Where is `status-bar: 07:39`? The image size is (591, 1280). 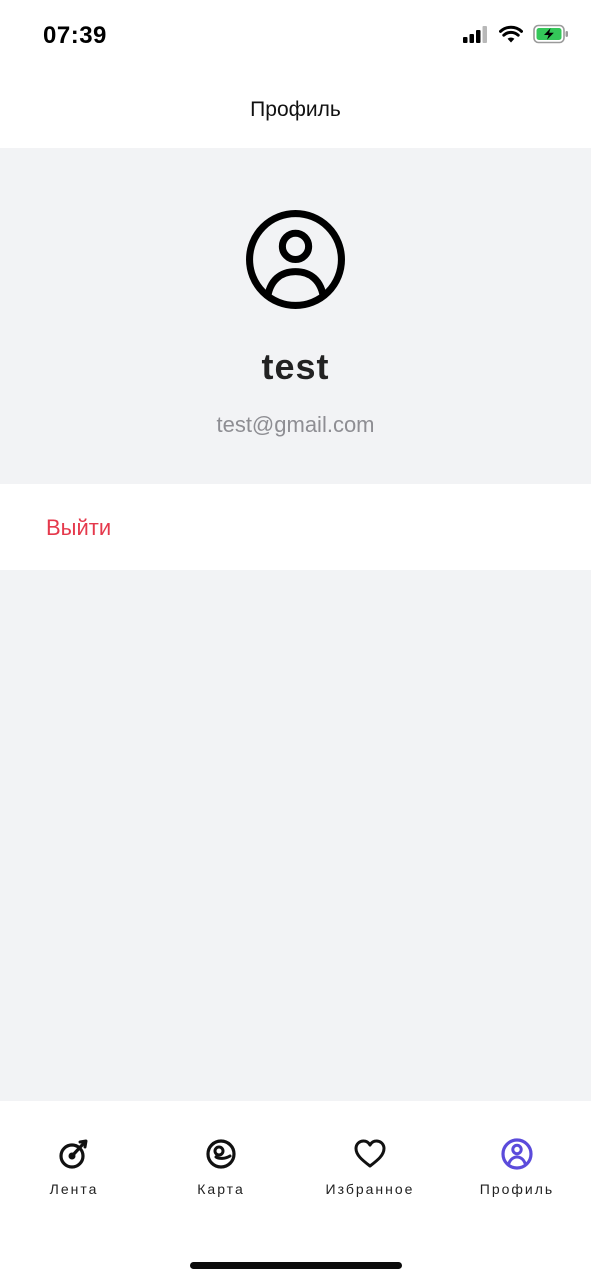 status-bar: 07:39 is located at coordinates (295, 36).